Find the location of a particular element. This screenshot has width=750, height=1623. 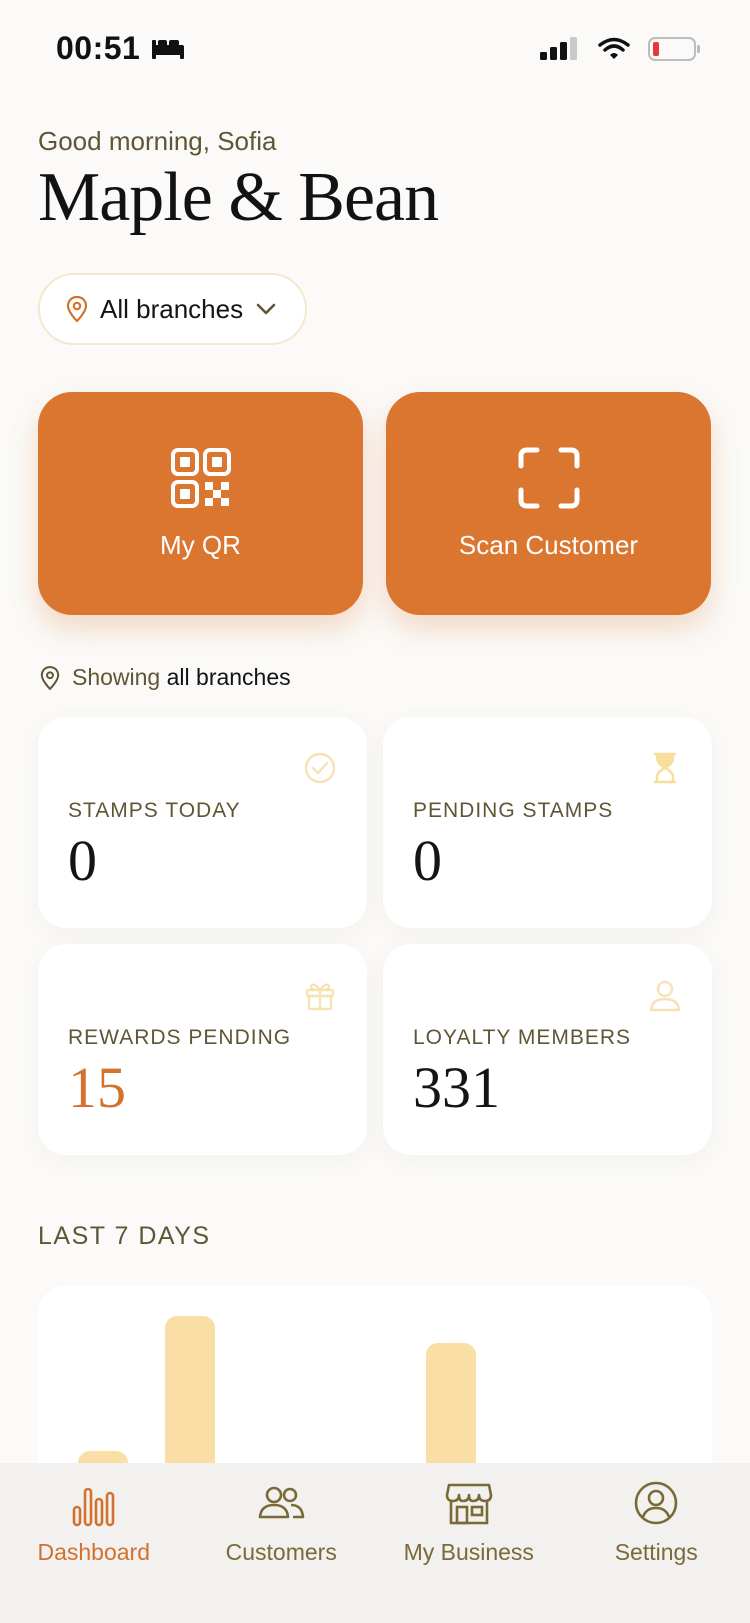

showing-prefix: Showing is located at coordinates (116, 677).